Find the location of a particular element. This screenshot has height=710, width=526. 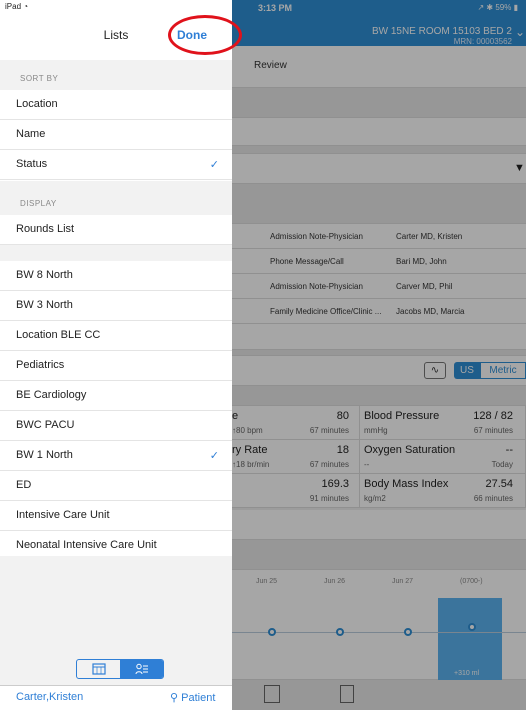

list-item: BWC PACU is located at coordinates (116, 426).